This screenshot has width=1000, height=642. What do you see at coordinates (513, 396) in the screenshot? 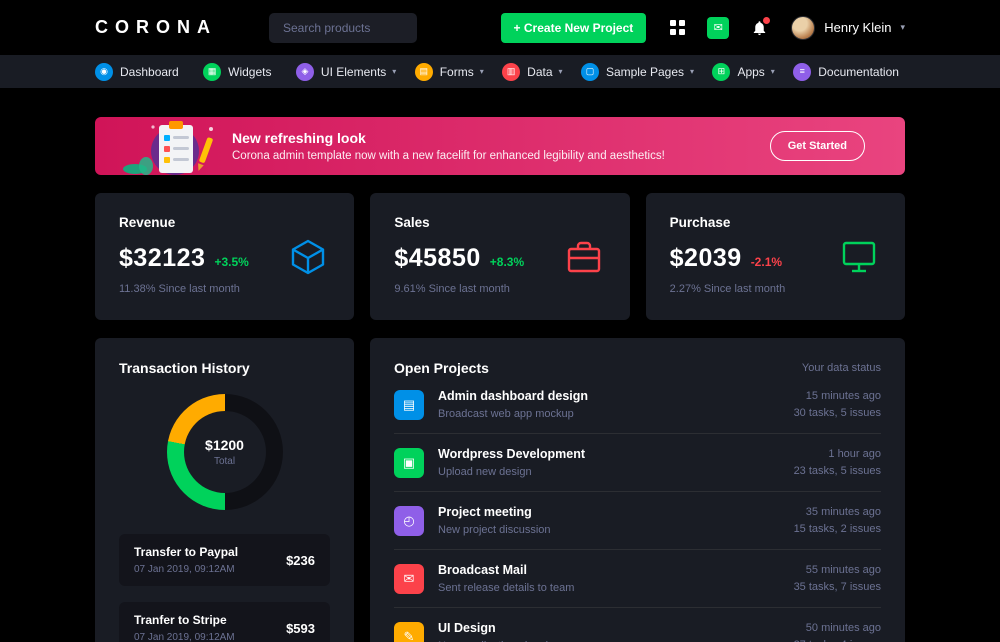
I see `project-title: Admin dashboard design` at bounding box center [513, 396].